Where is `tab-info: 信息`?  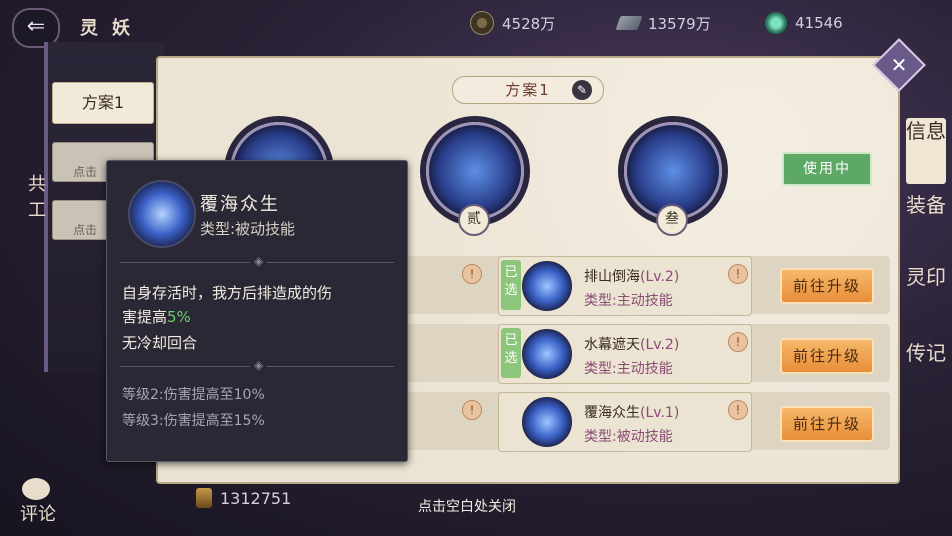 tab-info: 信息 is located at coordinates (926, 151).